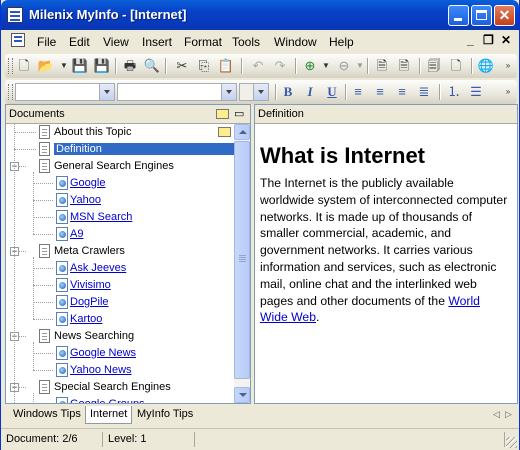 This screenshot has width=520, height=450. What do you see at coordinates (121, 132) in the screenshot?
I see `tree-item-document: About this Topic` at bounding box center [121, 132].